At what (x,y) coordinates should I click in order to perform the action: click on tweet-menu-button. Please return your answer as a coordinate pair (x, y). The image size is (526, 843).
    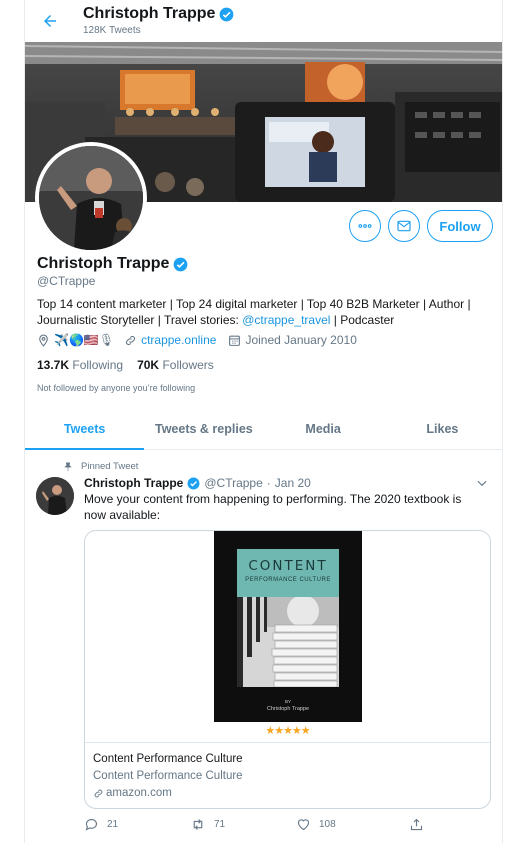
    Looking at the image, I should click on (483, 484).